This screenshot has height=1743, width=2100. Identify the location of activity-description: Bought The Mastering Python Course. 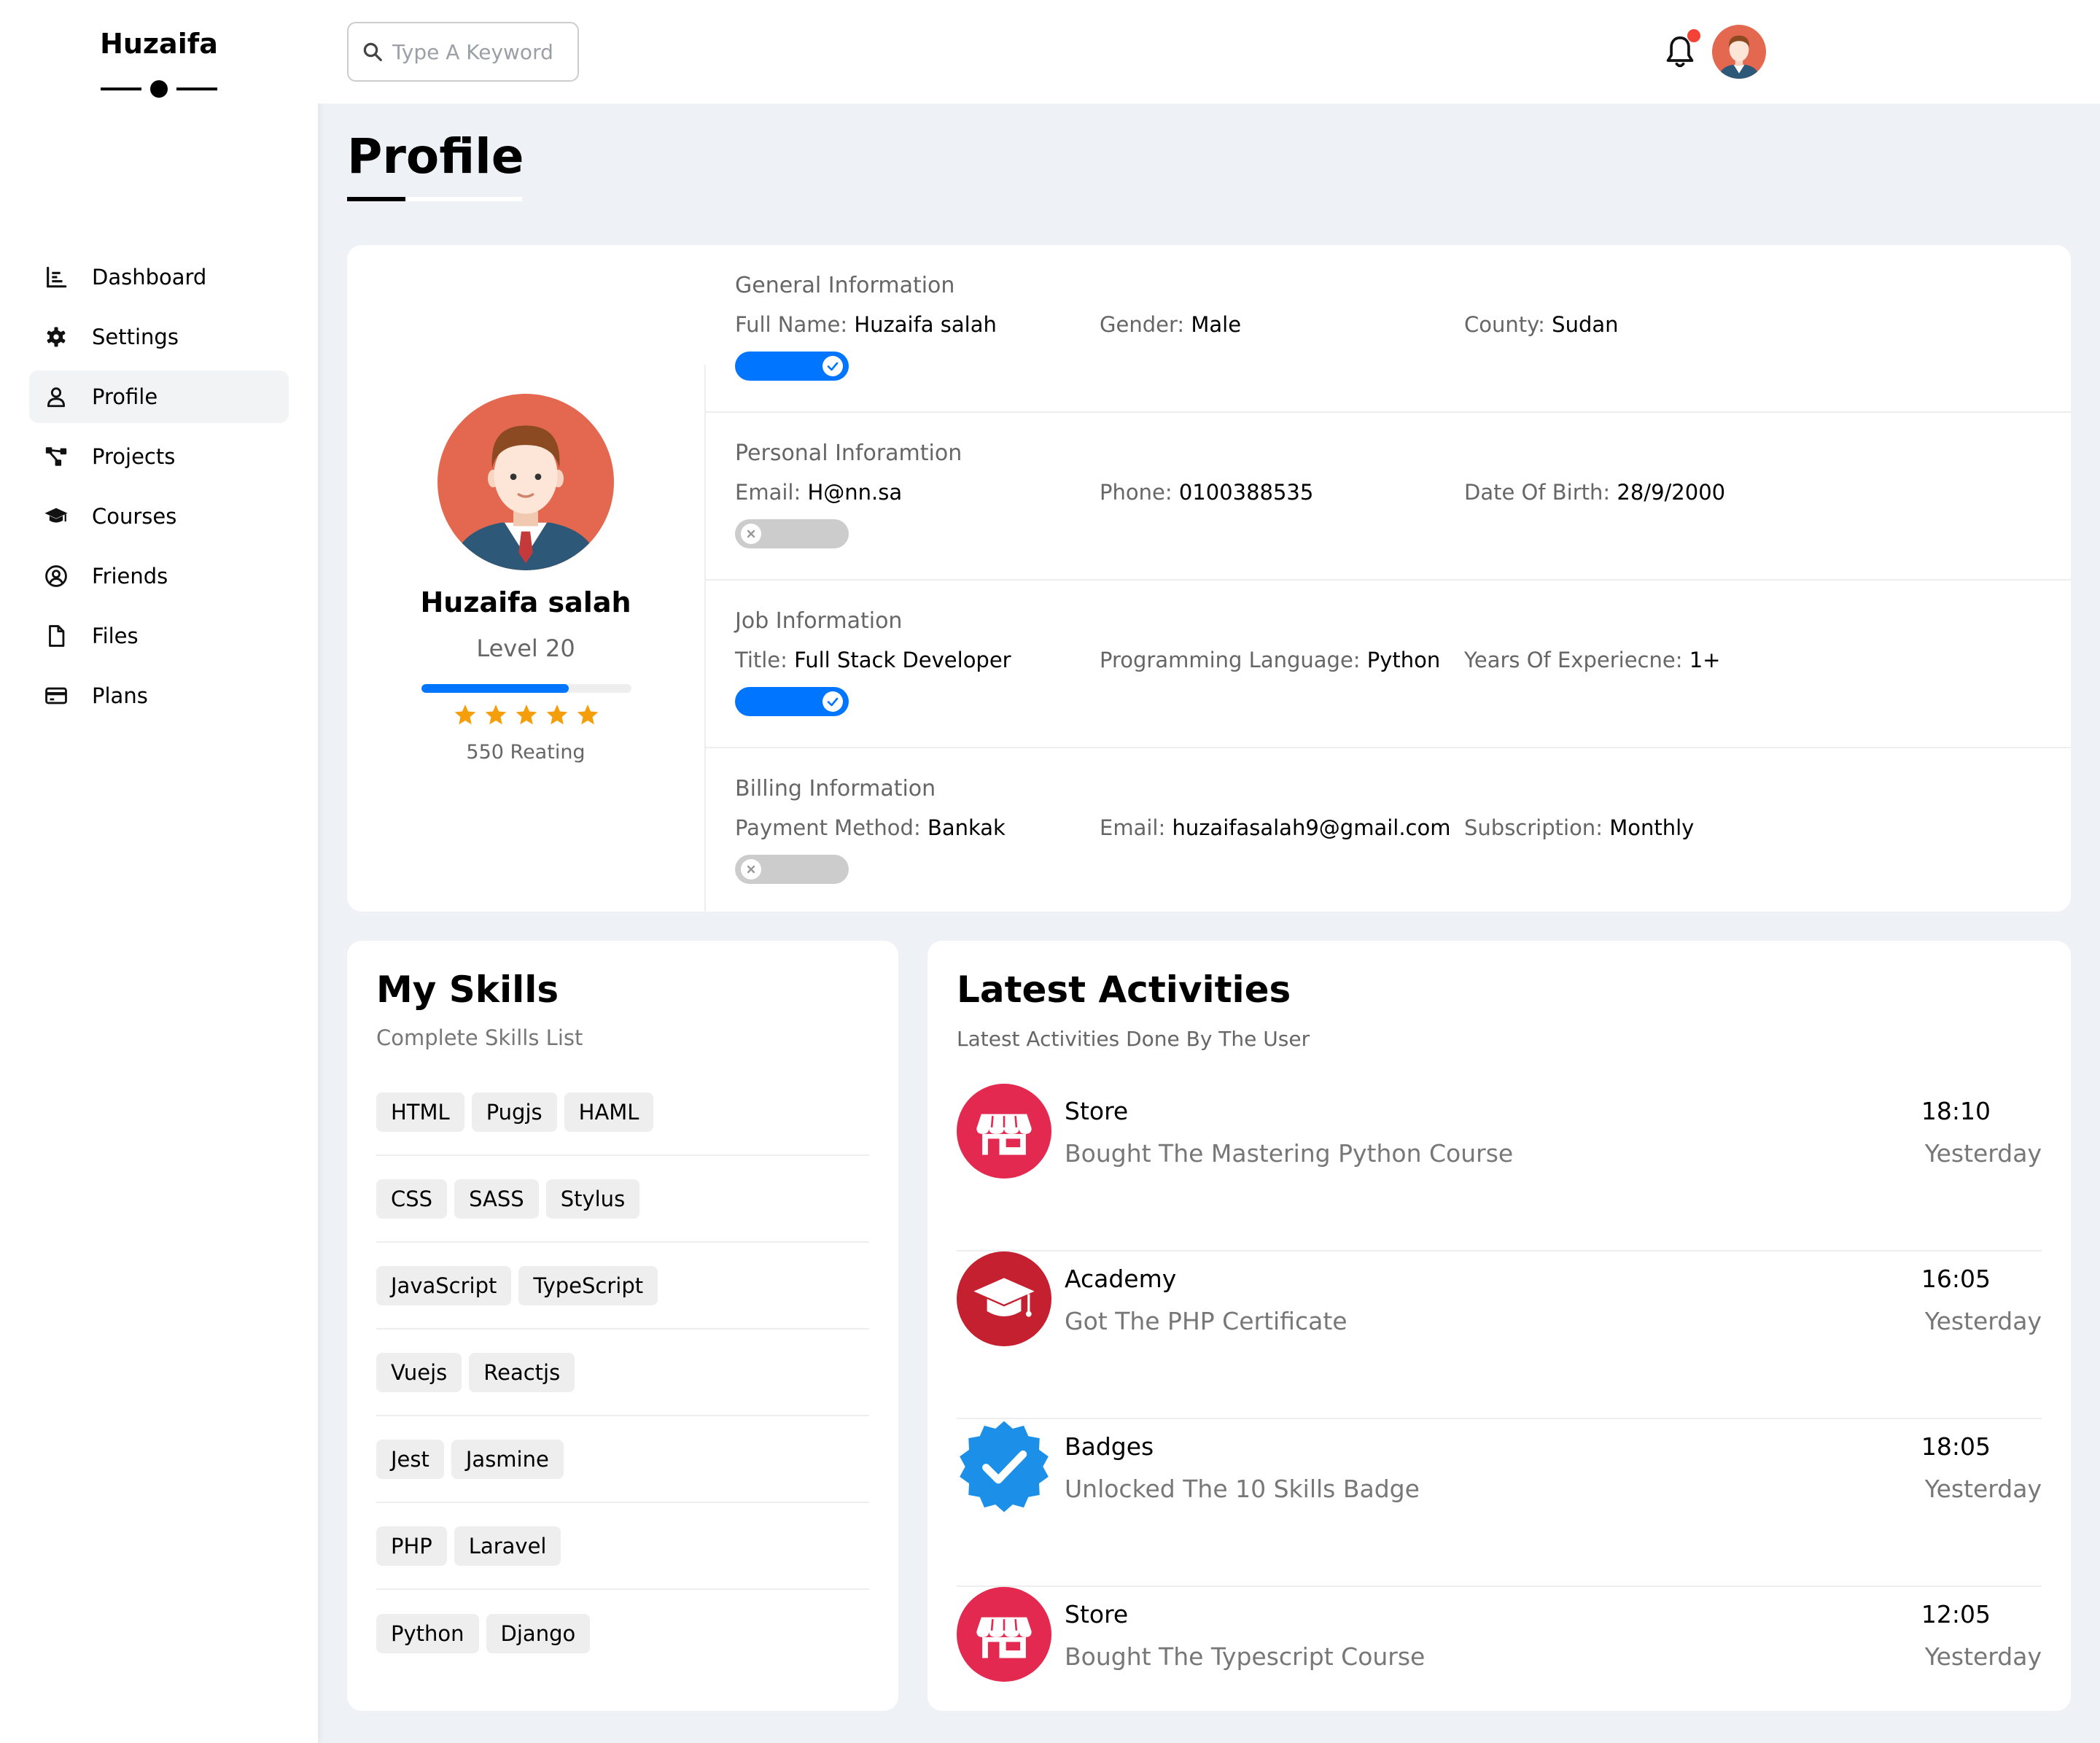
(1289, 1153).